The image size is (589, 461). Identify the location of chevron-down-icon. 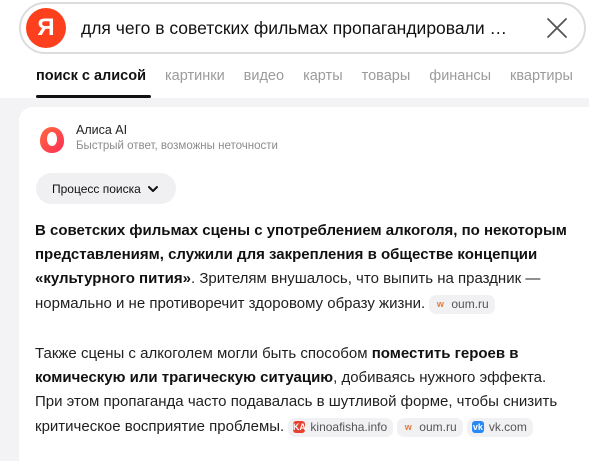
(152, 188).